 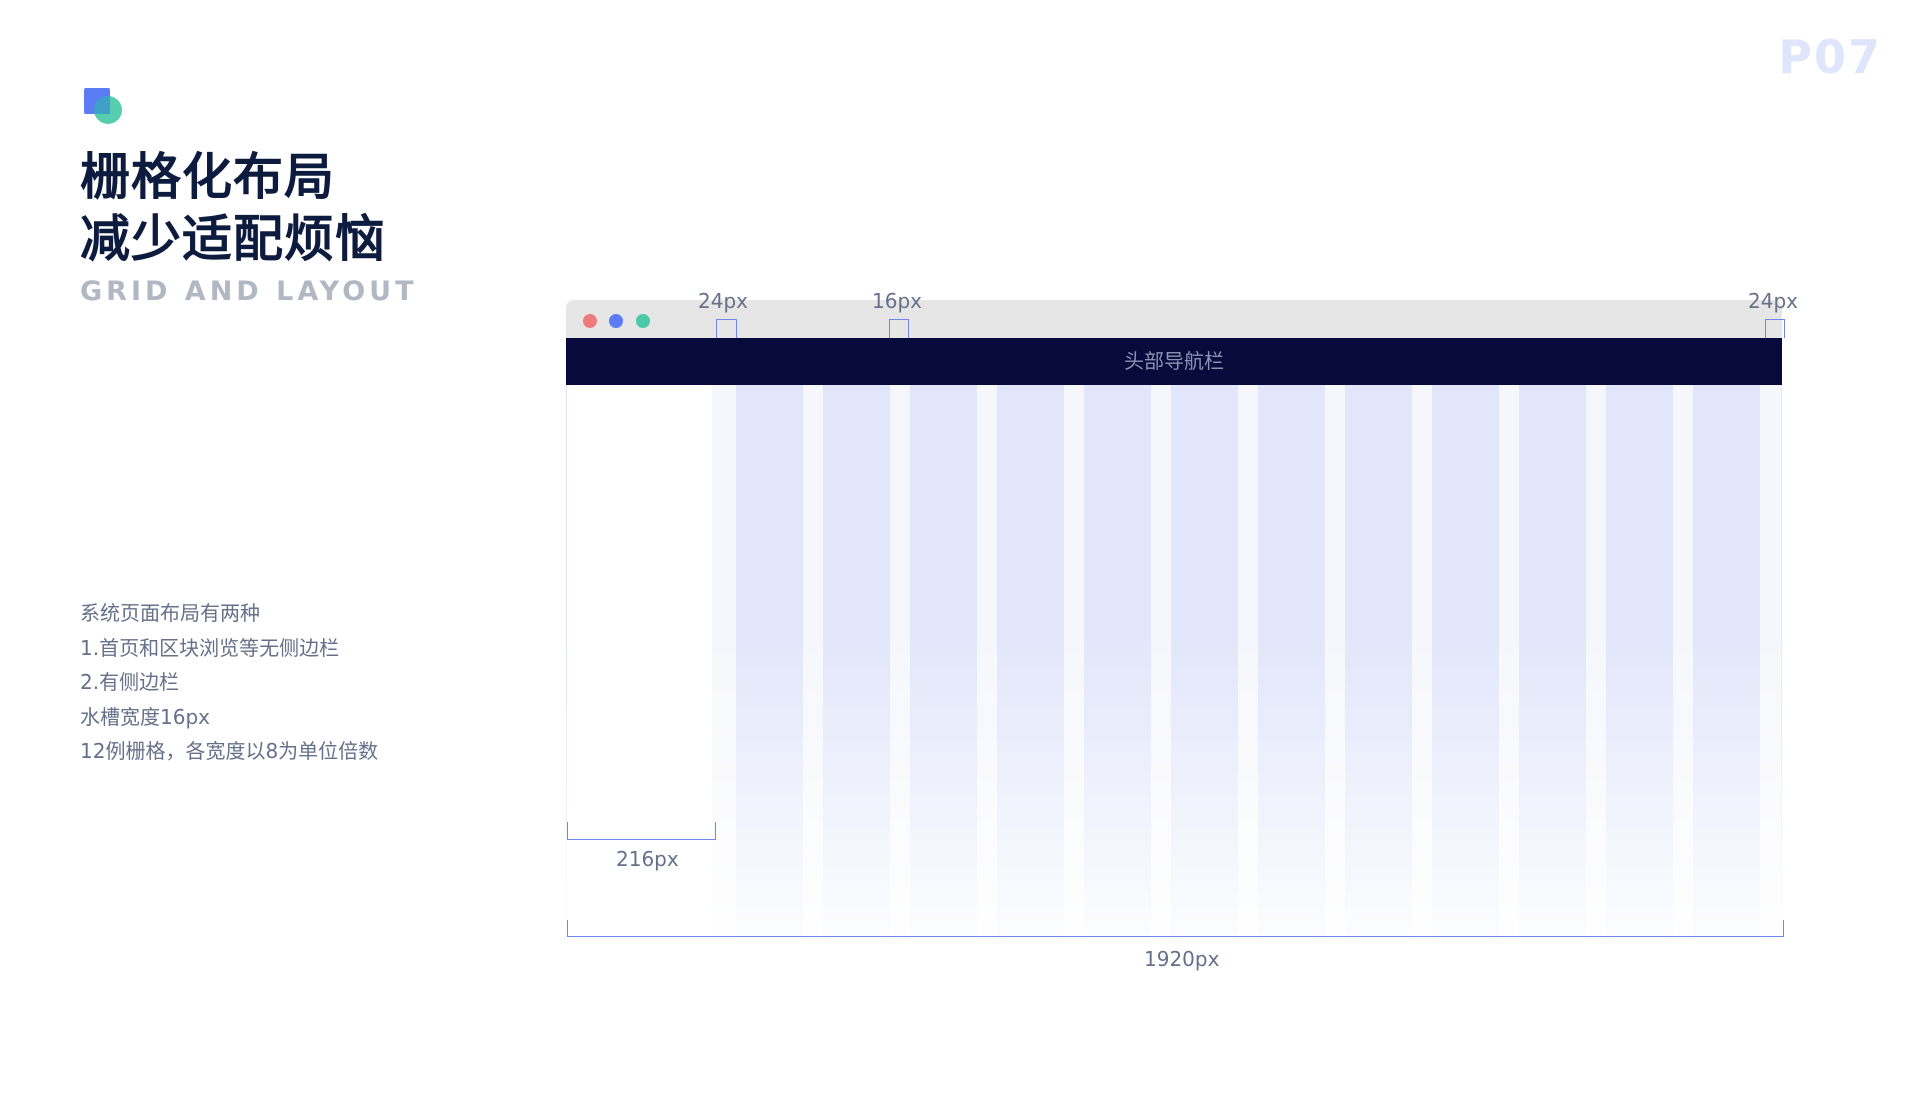 I want to click on description-line: 1.首页和区块浏览等无侧边栏, so click(x=210, y=647).